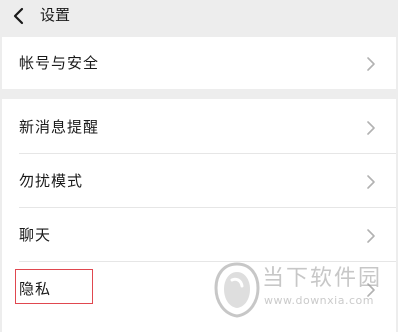 The width and height of the screenshot is (398, 332). I want to click on settings-row-label: 新消息提醒, so click(59, 127).